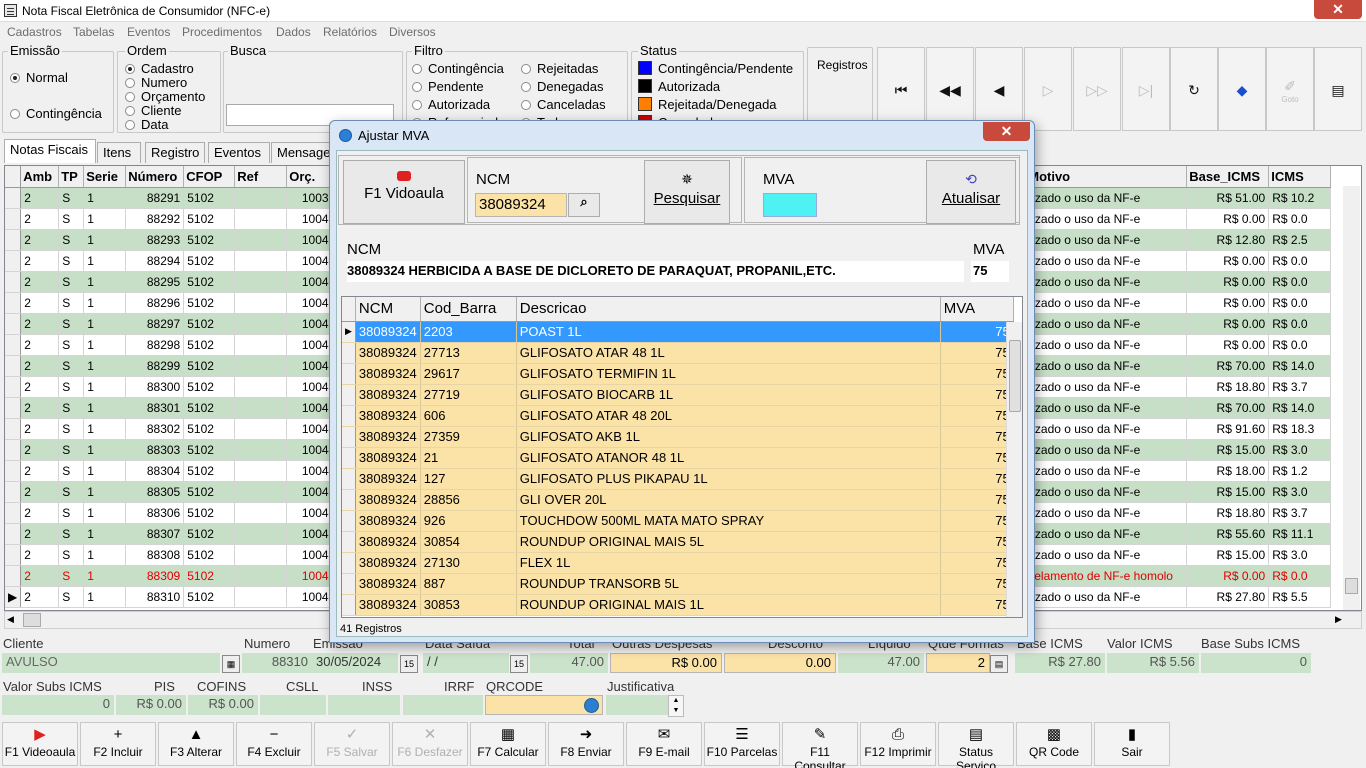  What do you see at coordinates (293, 32) in the screenshot?
I see `menu-dados: Dados` at bounding box center [293, 32].